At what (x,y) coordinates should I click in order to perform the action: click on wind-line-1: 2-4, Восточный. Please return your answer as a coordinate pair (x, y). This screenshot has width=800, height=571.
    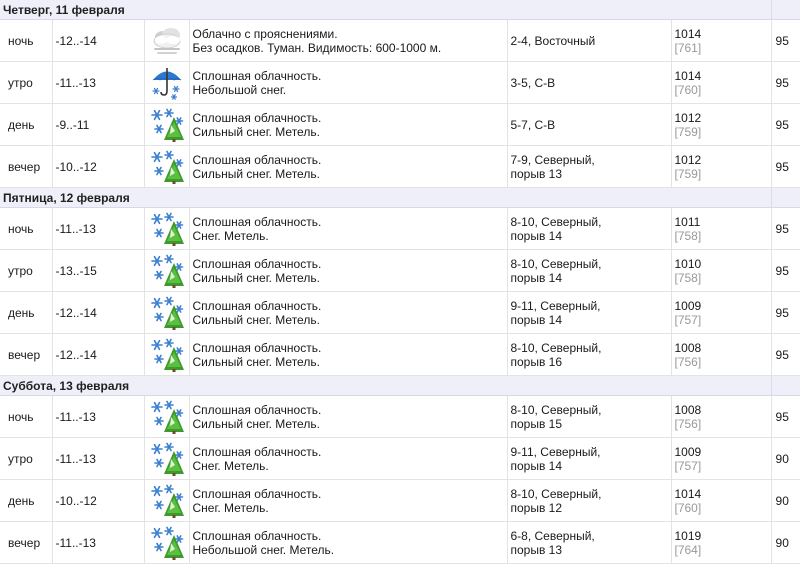
    Looking at the image, I should click on (553, 40).